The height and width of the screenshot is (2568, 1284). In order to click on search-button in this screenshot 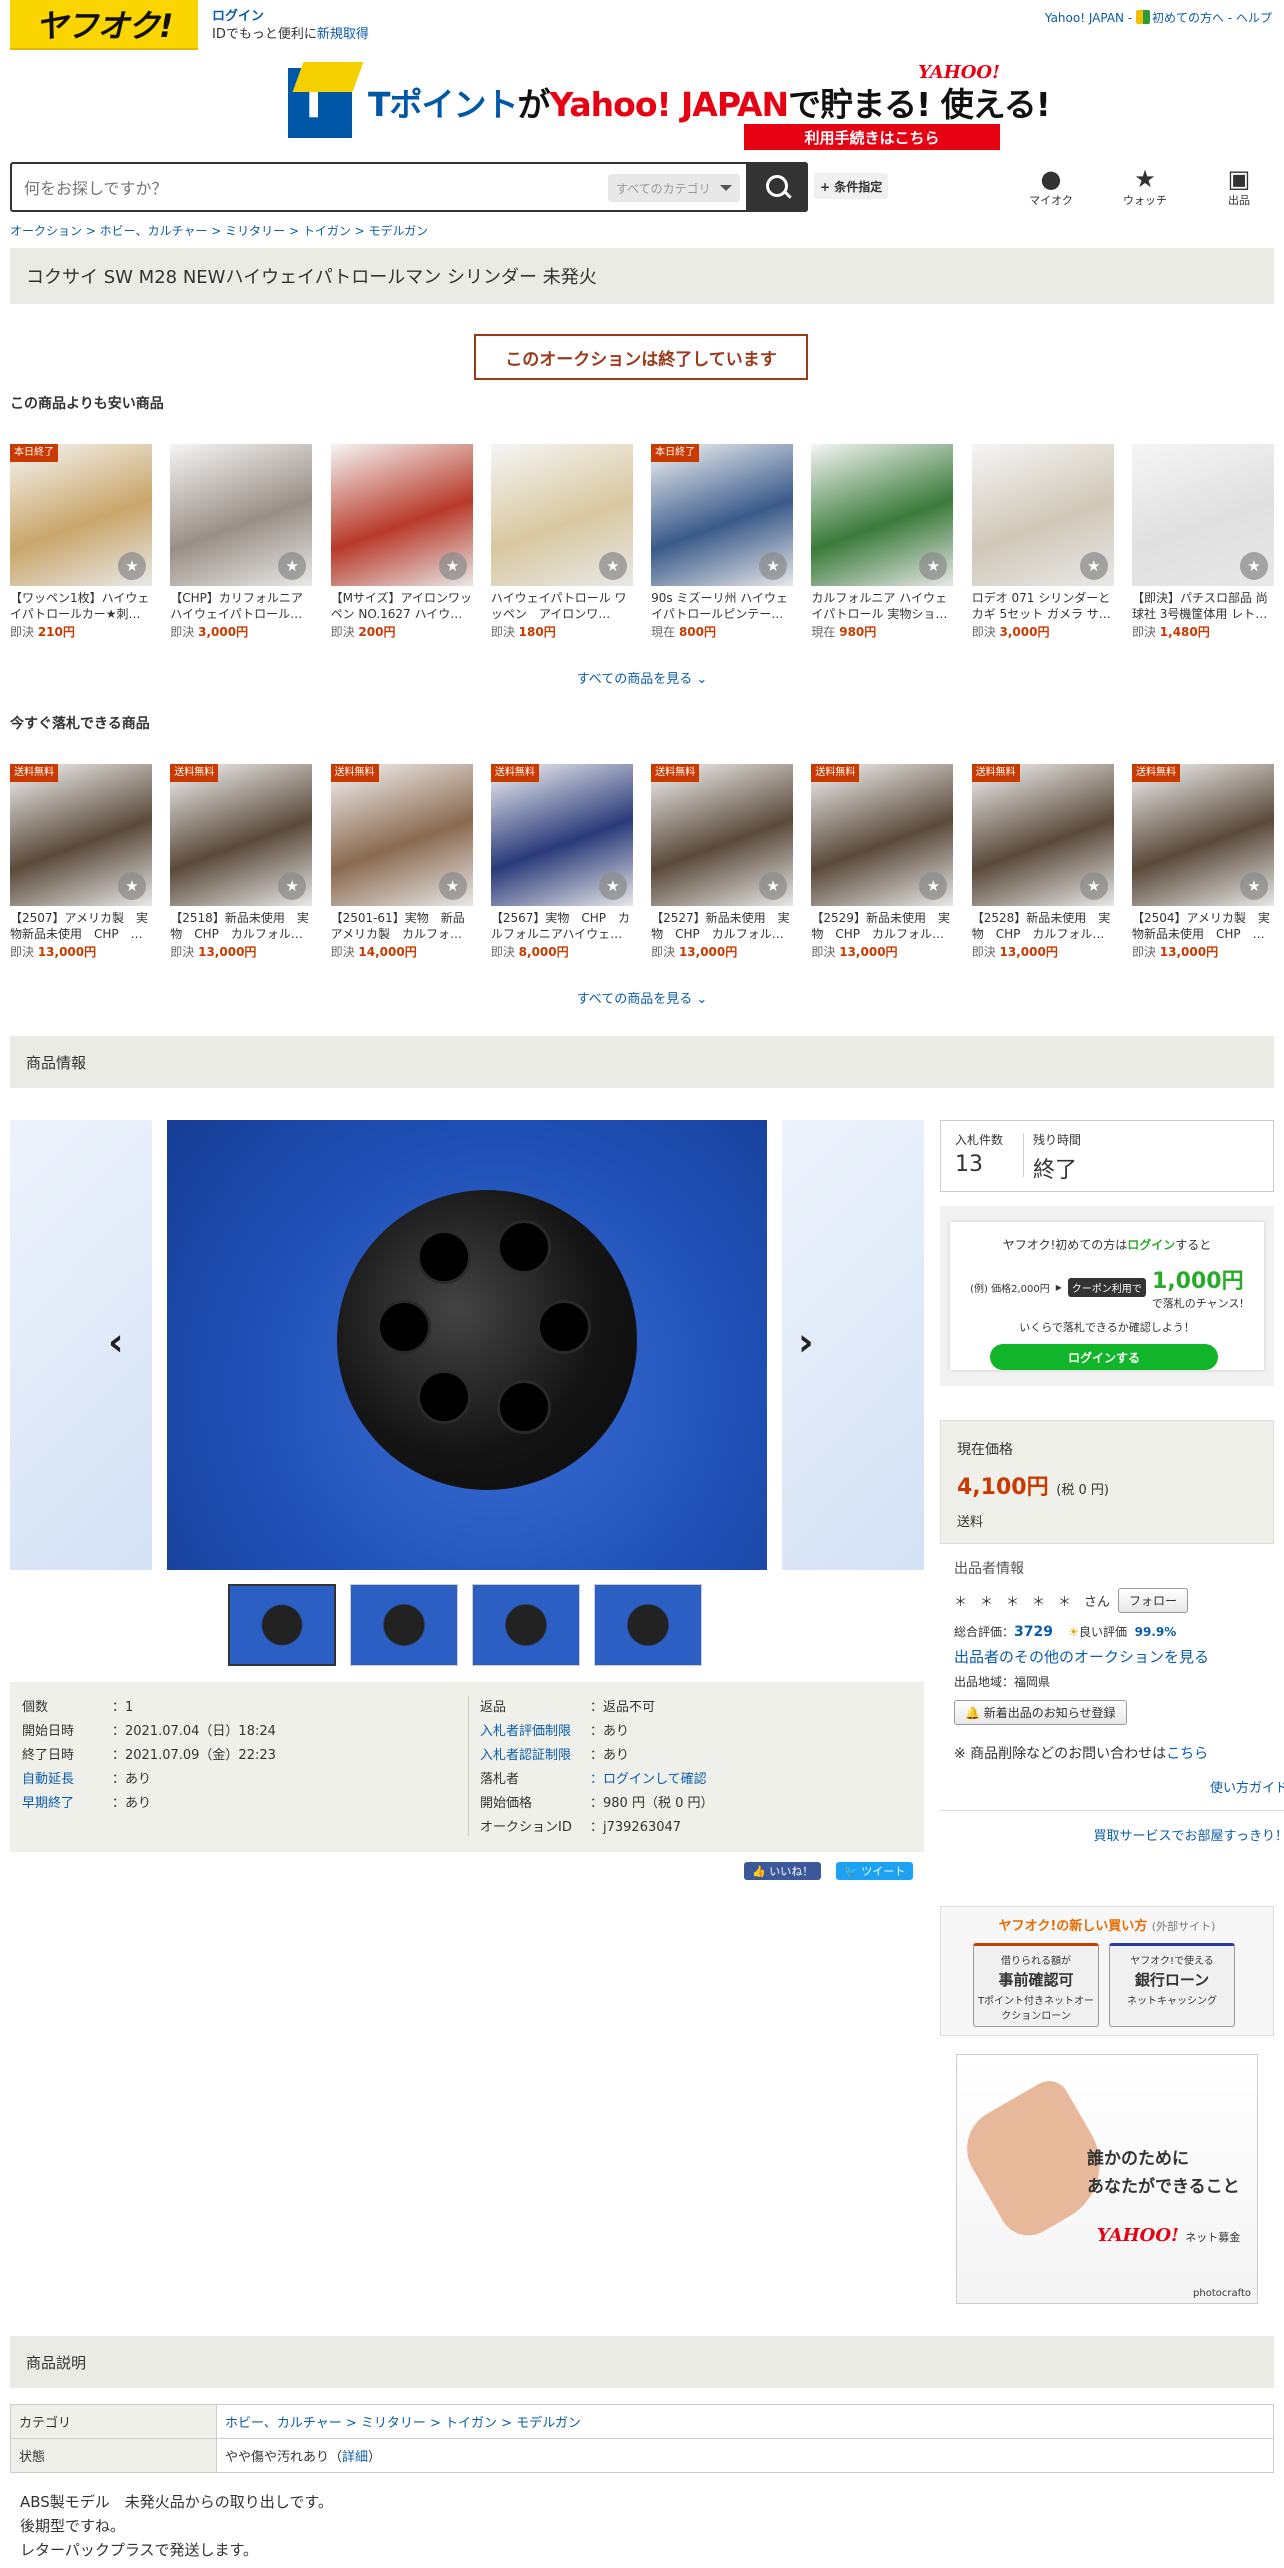, I will do `click(777, 187)`.